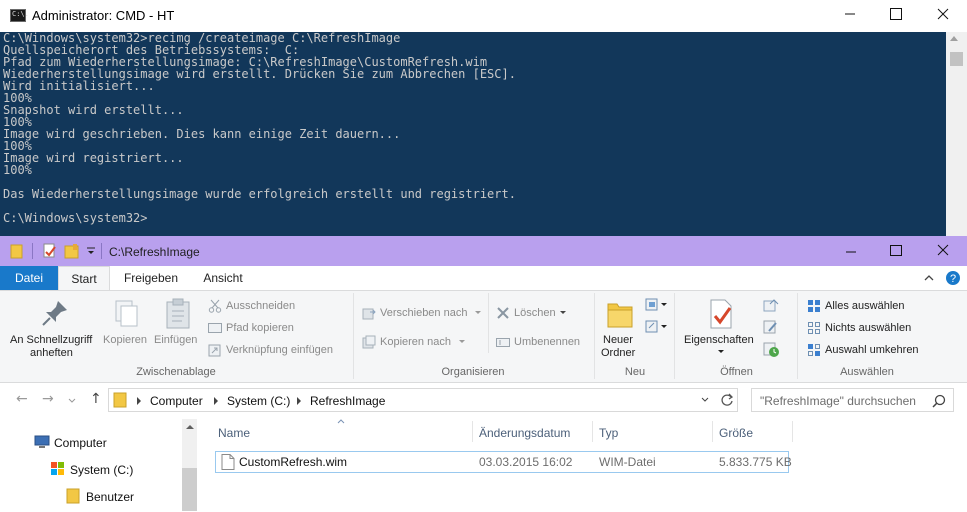 The height and width of the screenshot is (512, 967). Describe the element at coordinates (94, 443) in the screenshot. I see `nav-item-computer: Computer` at that location.